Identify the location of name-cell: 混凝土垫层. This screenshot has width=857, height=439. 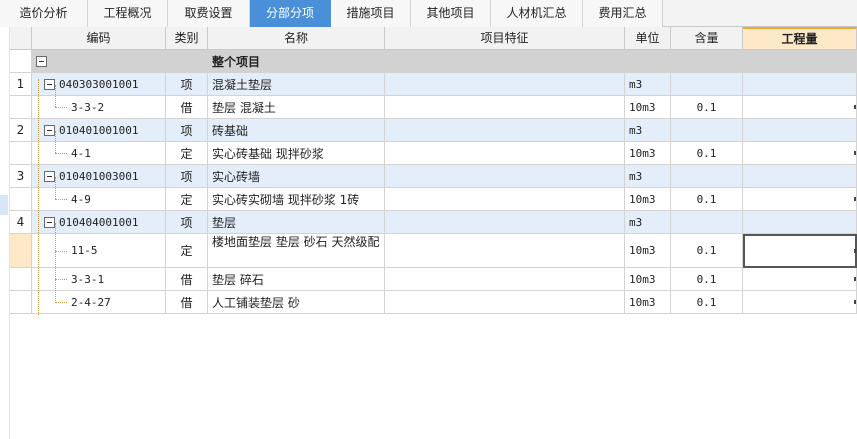
(296, 84).